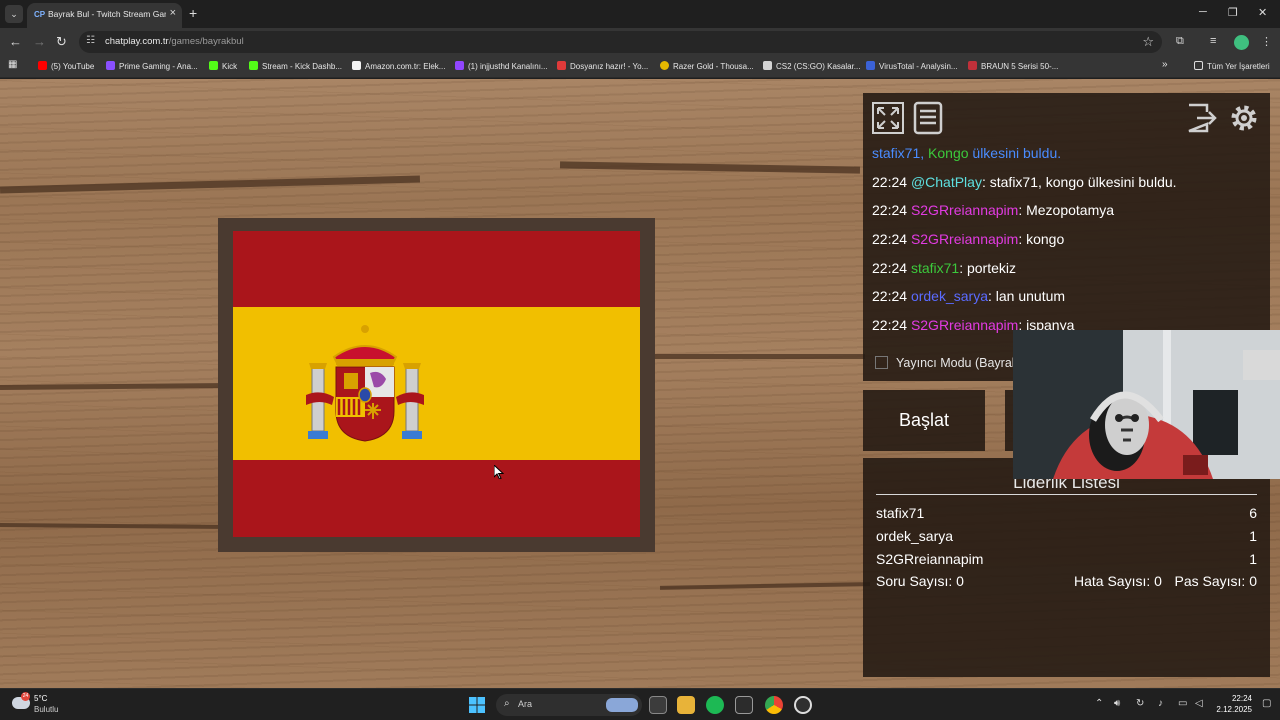 The width and height of the screenshot is (1280, 720). What do you see at coordinates (1262, 12) in the screenshot?
I see `close-window-icon: ✕` at bounding box center [1262, 12].